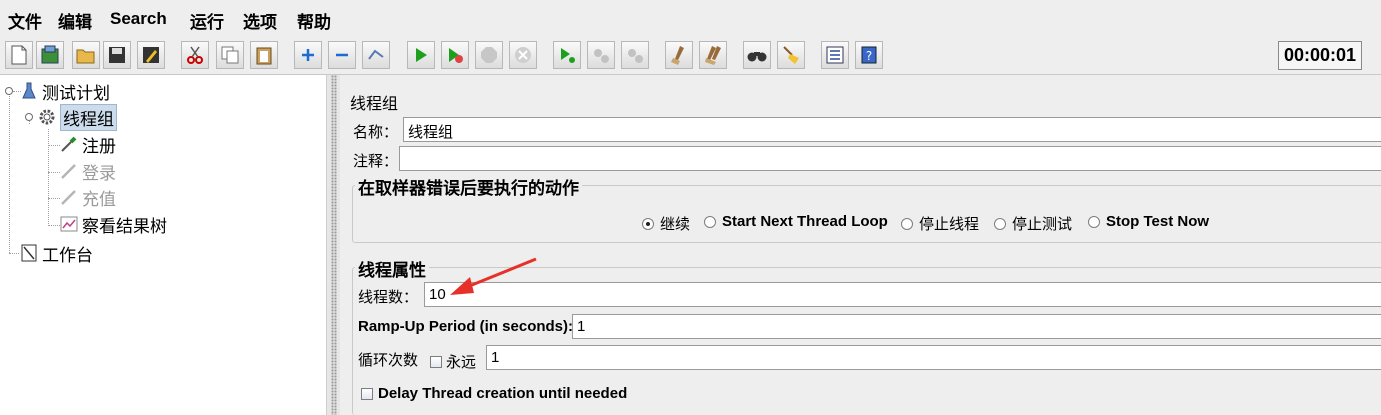 Image resolution: width=1381 pixels, height=415 pixels. I want to click on open-icon, so click(86, 55).